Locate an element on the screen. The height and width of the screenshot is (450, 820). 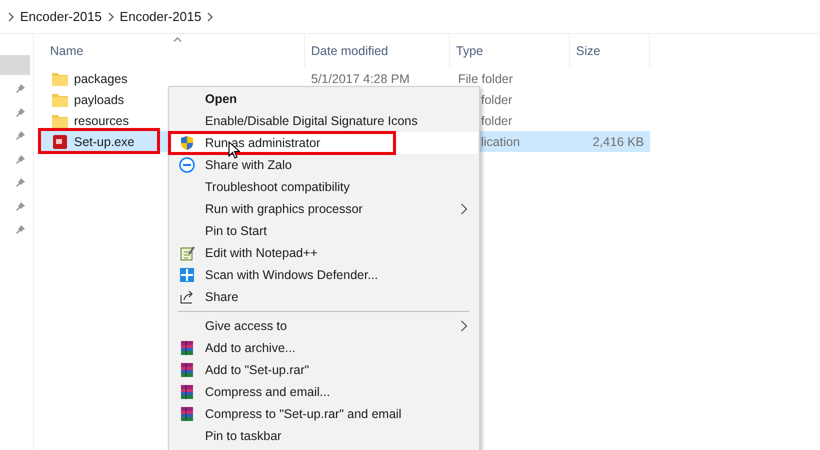
size-cell: 2,416 KB is located at coordinates (618, 141).